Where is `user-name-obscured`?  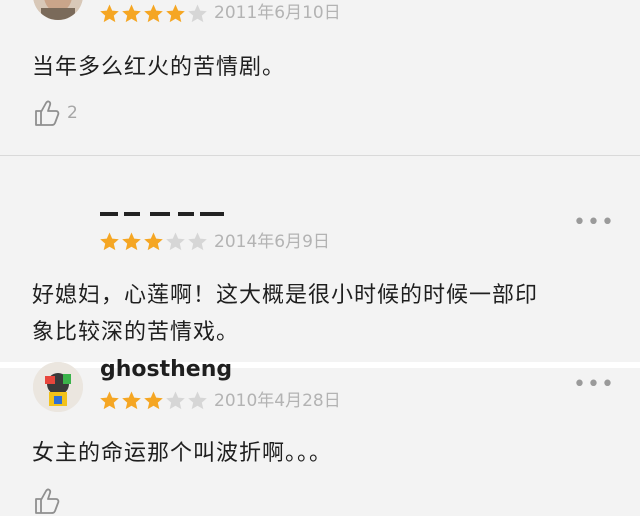 user-name-obscured is located at coordinates (165, 209).